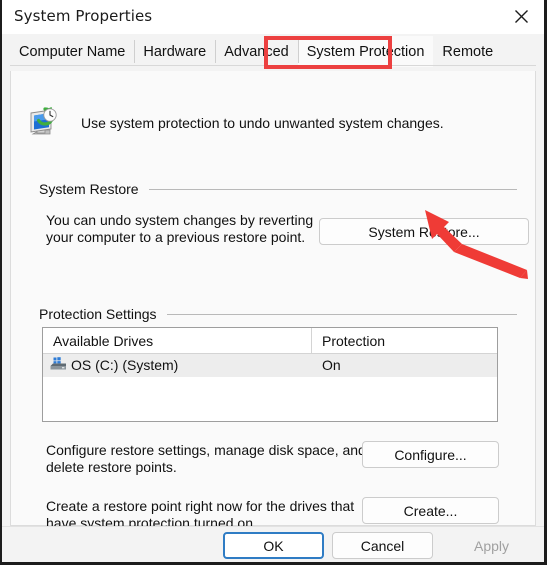  I want to click on cancel-button: Cancel, so click(382, 545).